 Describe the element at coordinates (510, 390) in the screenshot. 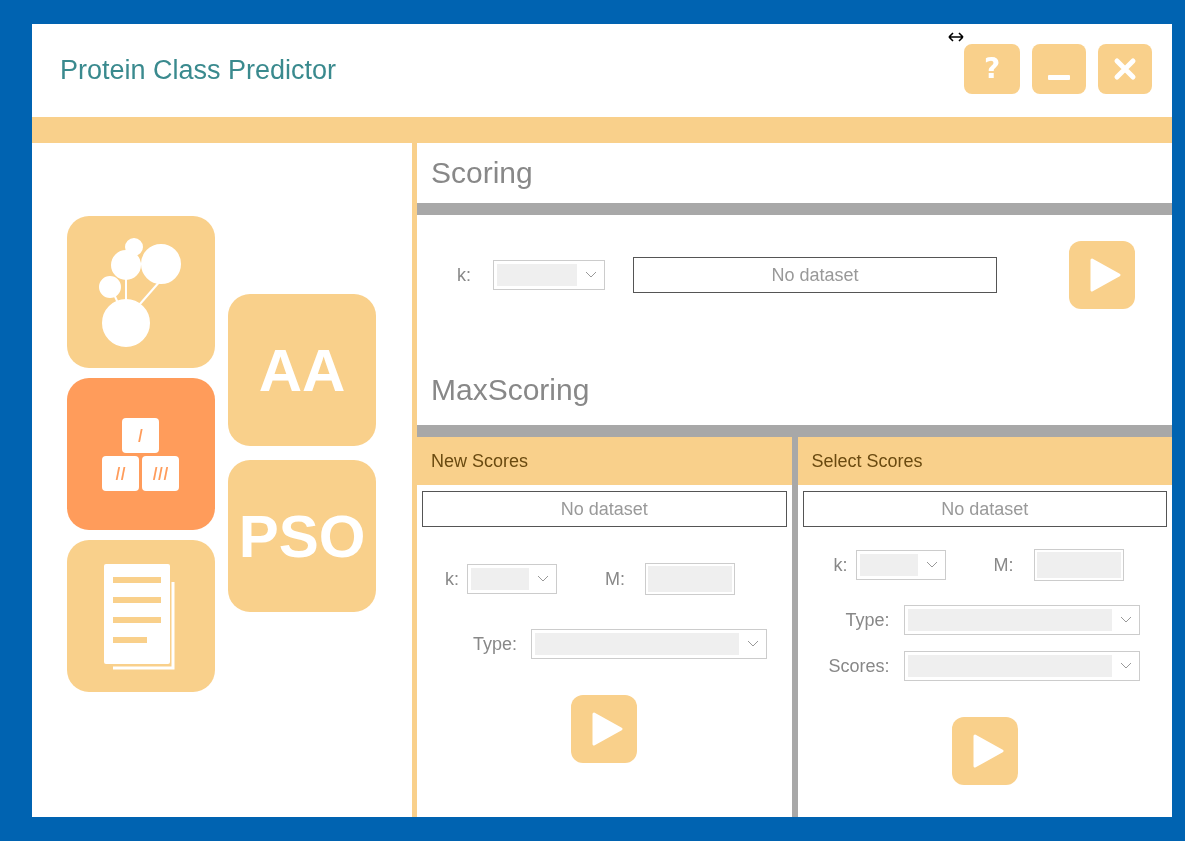

I see `section-title: MaxScoring` at that location.